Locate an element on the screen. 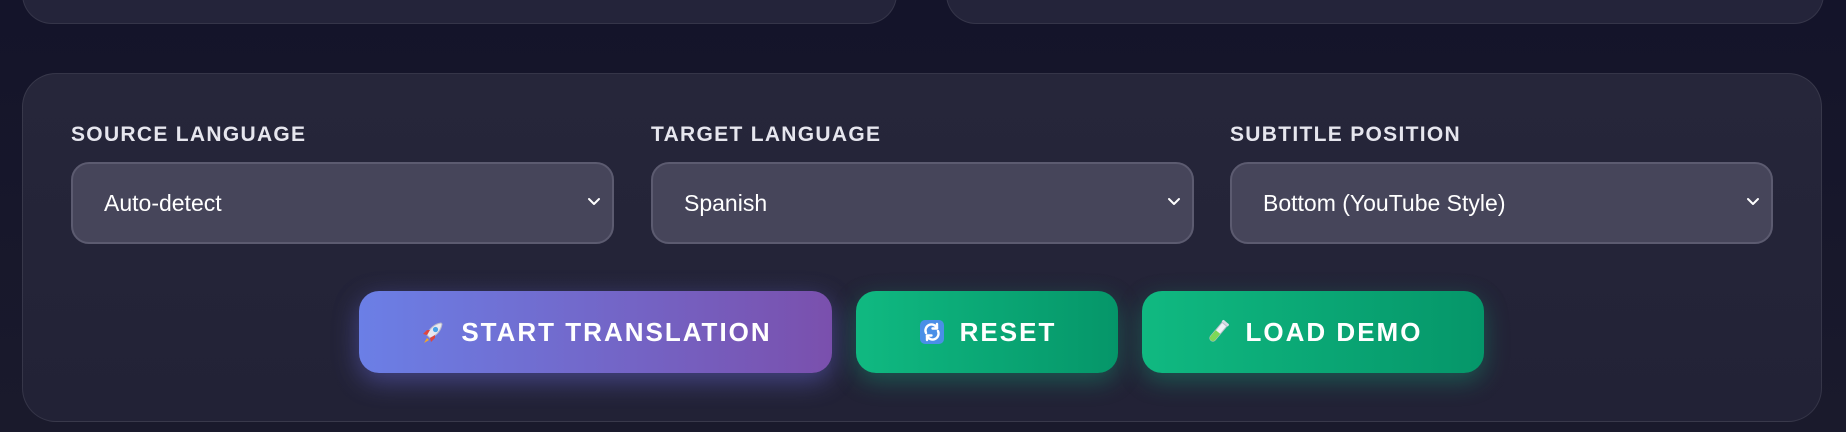 The height and width of the screenshot is (432, 1846). upper-left-card is located at coordinates (459, 12).